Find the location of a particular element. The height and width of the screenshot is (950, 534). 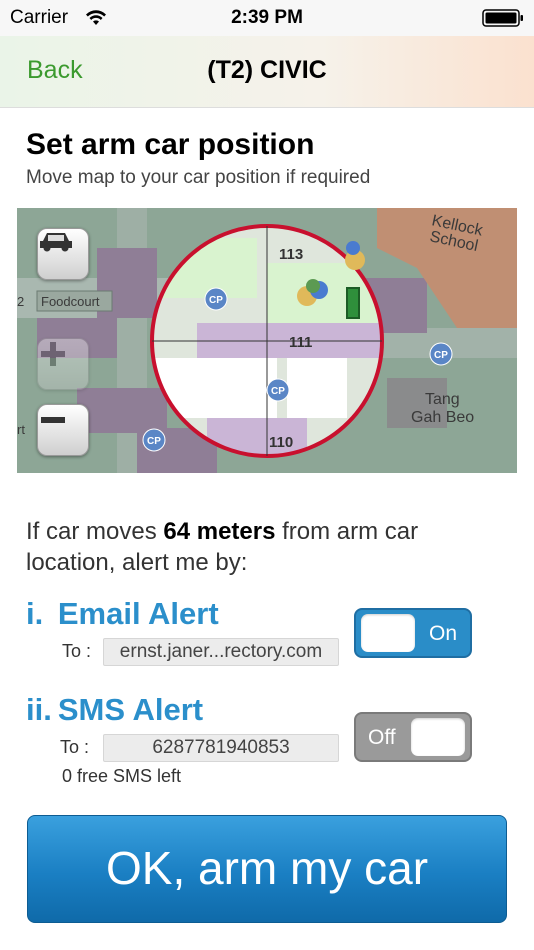

email-field: ernst.janer...rectory.com is located at coordinates (221, 652).